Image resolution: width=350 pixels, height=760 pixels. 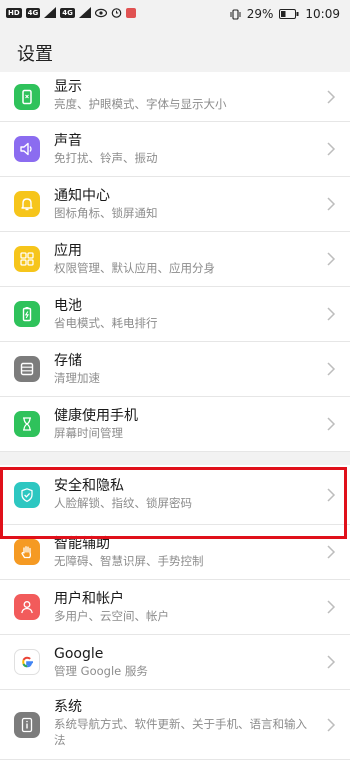 What do you see at coordinates (289, 14) in the screenshot?
I see `battery-status-icon` at bounding box center [289, 14].